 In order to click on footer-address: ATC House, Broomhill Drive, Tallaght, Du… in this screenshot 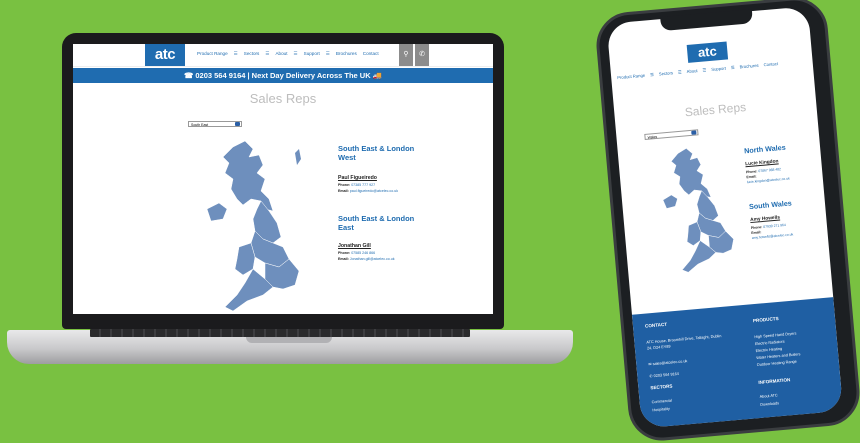, I will do `click(684, 342)`.